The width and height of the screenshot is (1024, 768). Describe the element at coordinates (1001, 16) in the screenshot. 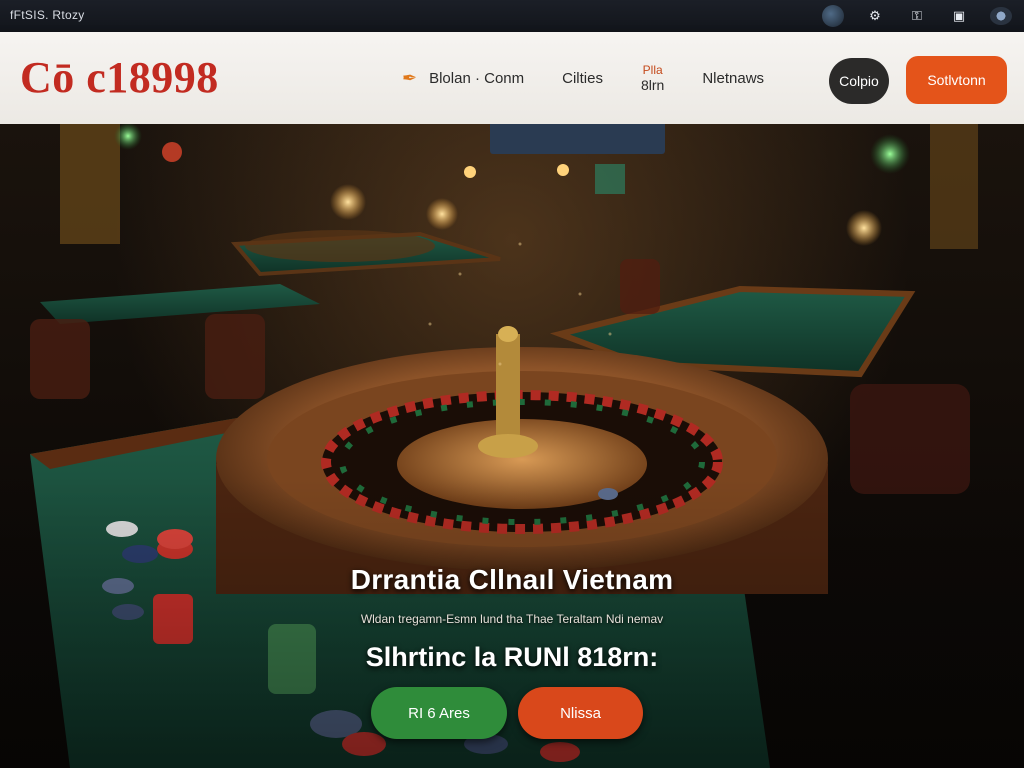

I see `globe-icon` at that location.